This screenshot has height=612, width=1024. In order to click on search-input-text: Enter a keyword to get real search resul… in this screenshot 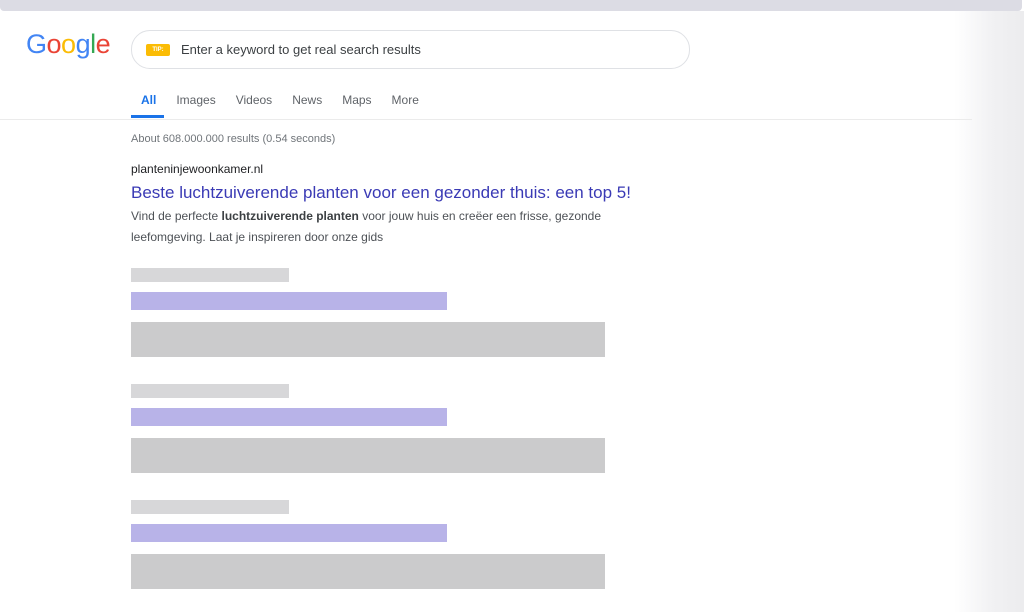, I will do `click(301, 49)`.